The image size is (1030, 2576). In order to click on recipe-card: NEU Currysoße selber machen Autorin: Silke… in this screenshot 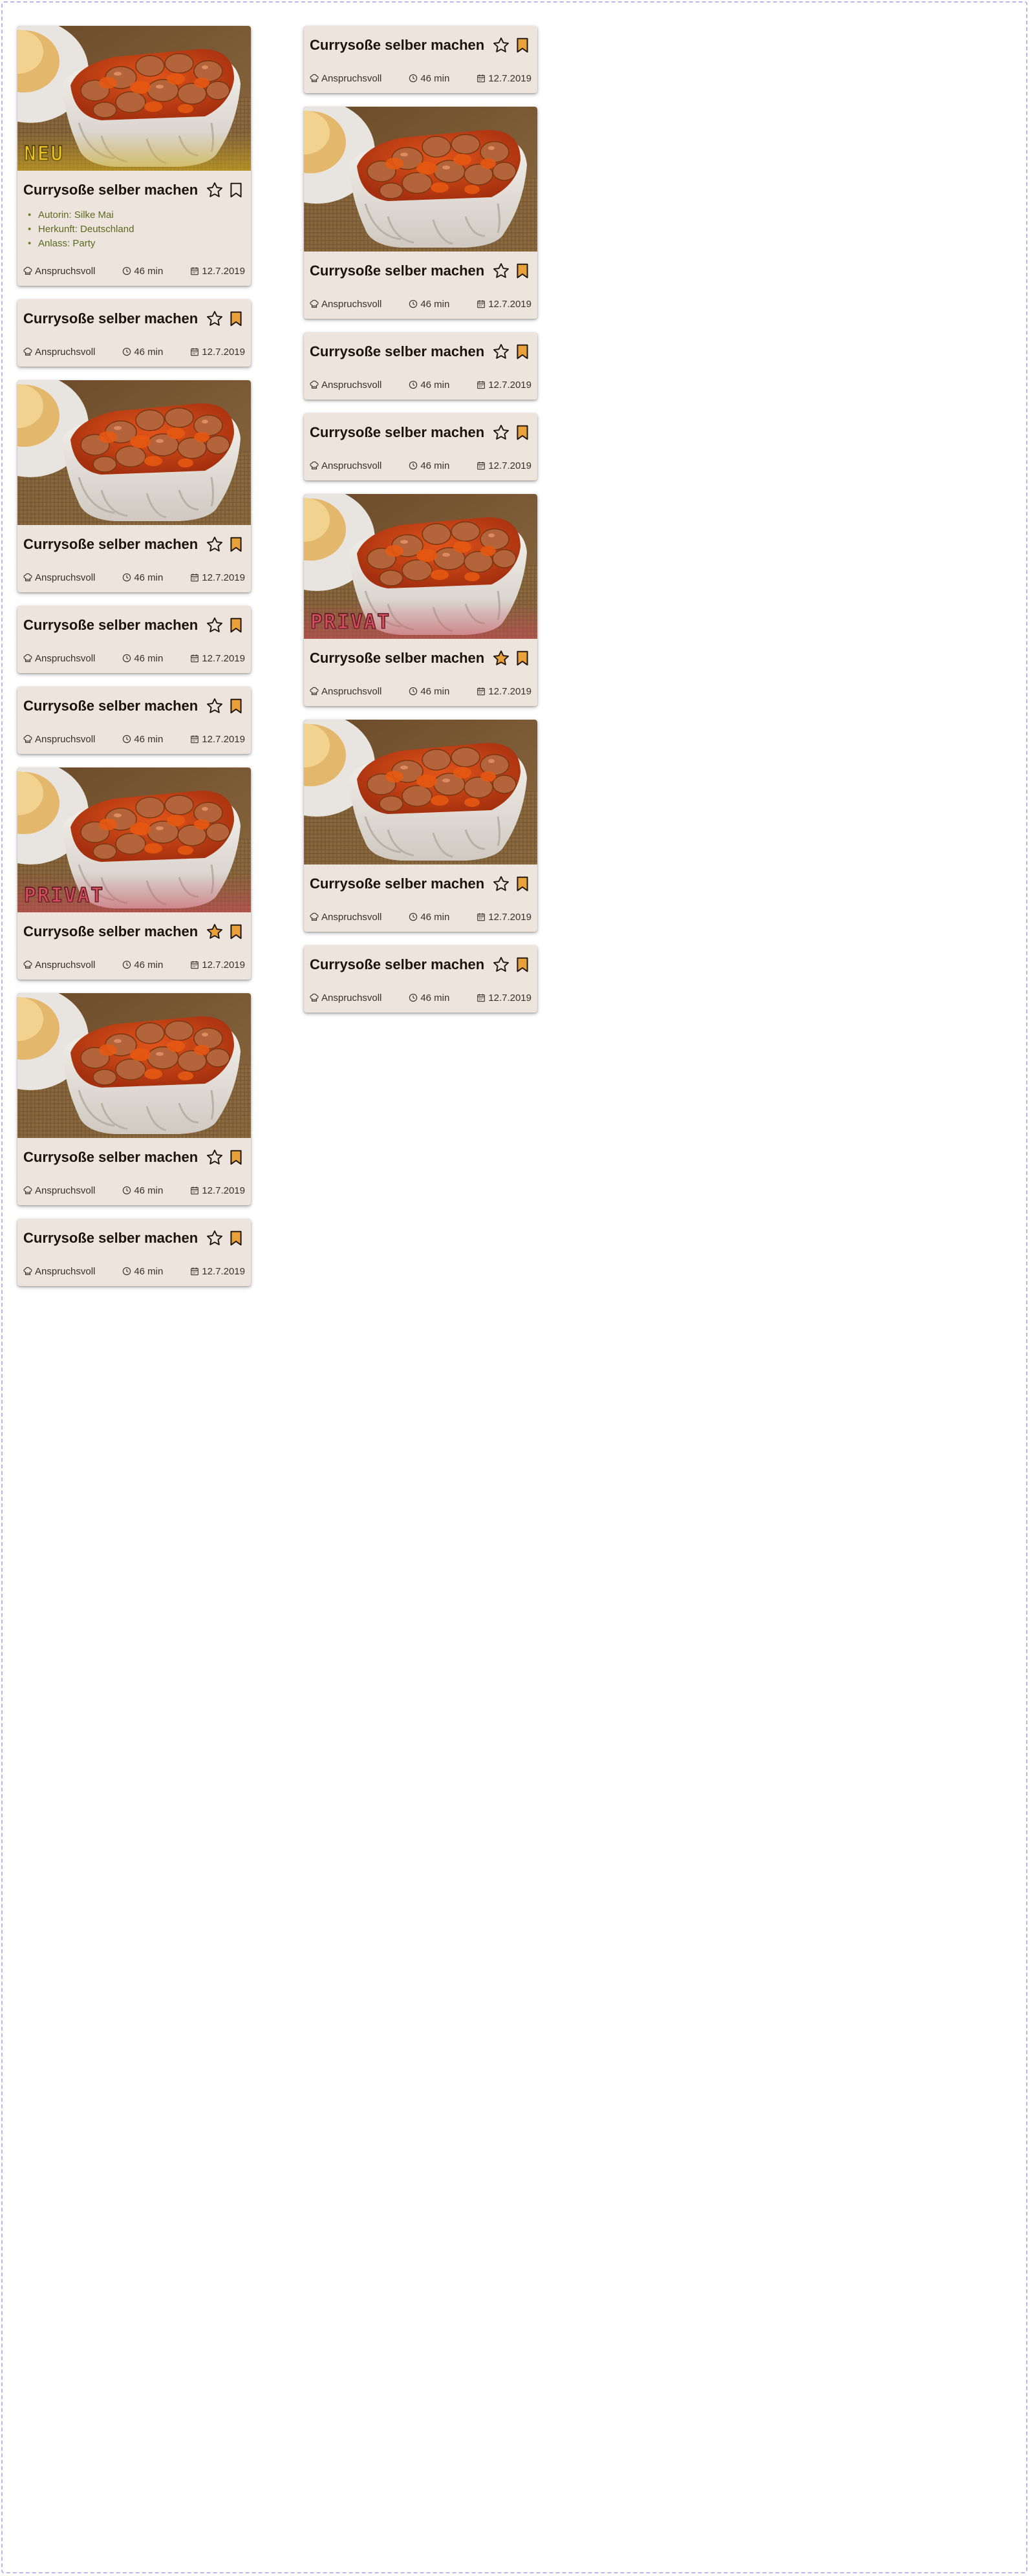, I will do `click(134, 156)`.